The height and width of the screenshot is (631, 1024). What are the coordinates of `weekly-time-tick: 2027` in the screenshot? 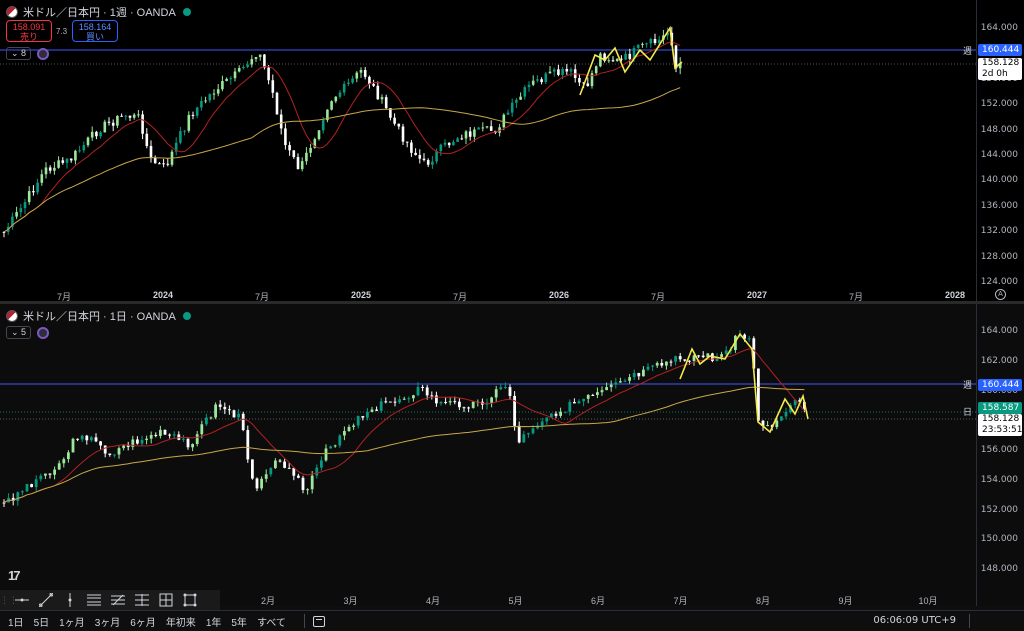 It's located at (757, 295).